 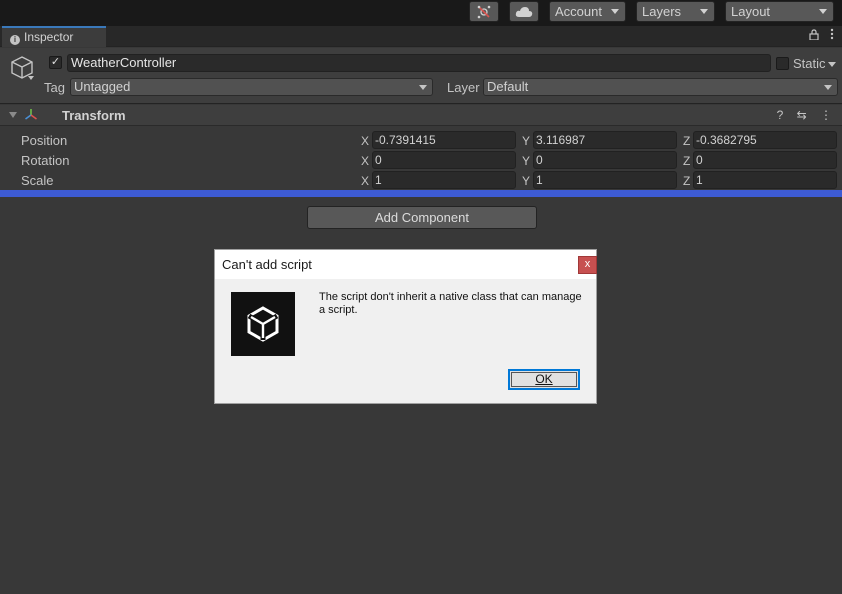 I want to click on tab-bar: i Inspector, so click(x=421, y=36).